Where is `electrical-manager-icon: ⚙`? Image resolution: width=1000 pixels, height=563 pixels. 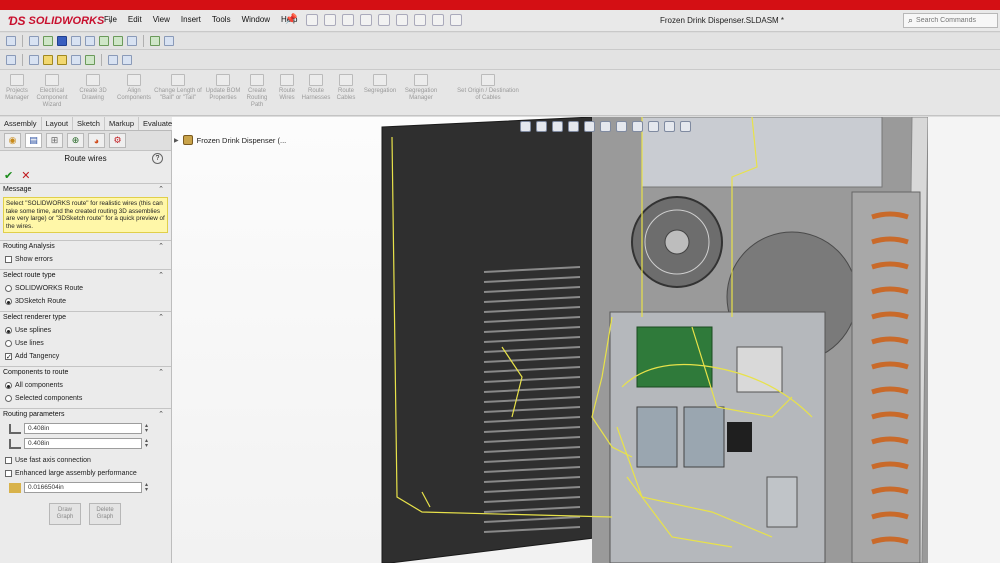 electrical-manager-icon: ⚙ is located at coordinates (117, 140).